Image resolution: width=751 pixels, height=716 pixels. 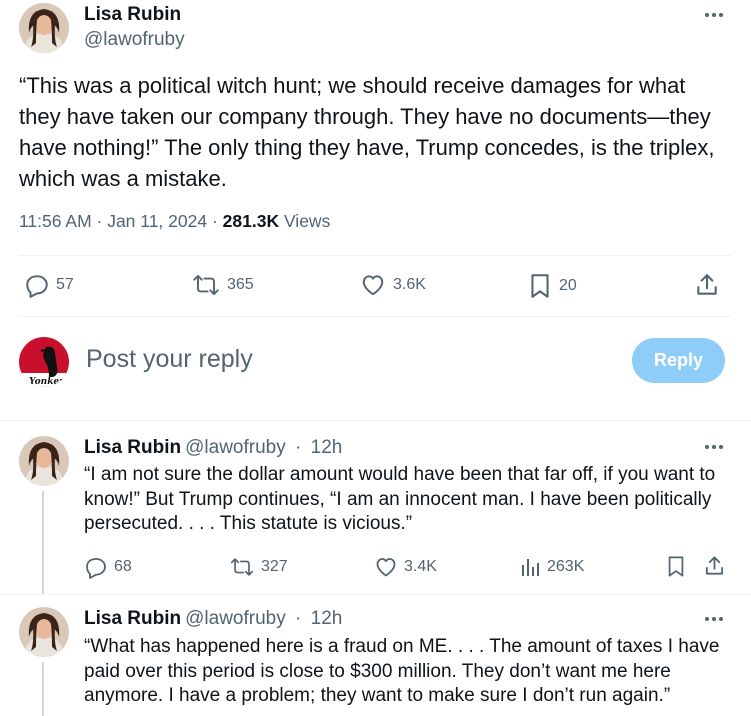 What do you see at coordinates (65, 284) in the screenshot?
I see `reply-count: 57` at bounding box center [65, 284].